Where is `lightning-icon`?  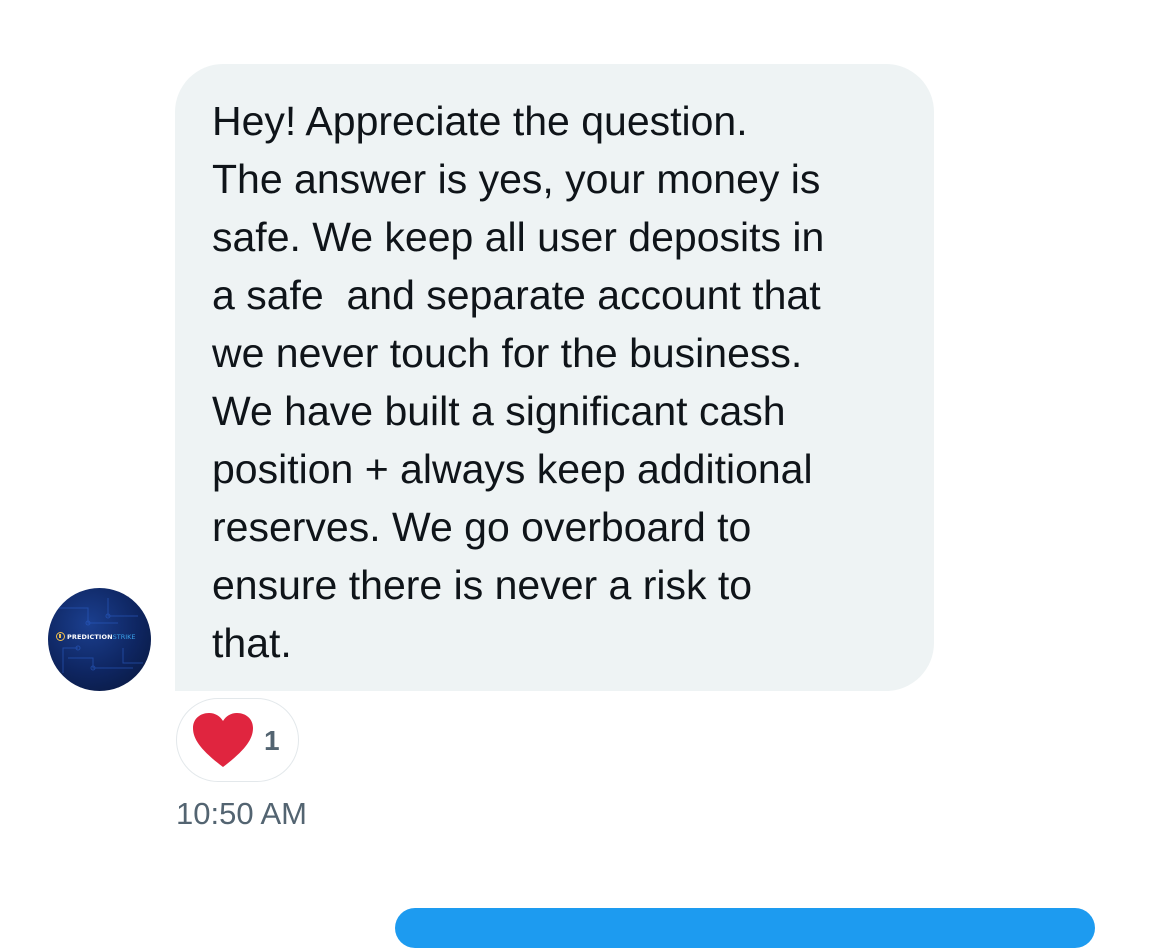
lightning-icon is located at coordinates (60, 636).